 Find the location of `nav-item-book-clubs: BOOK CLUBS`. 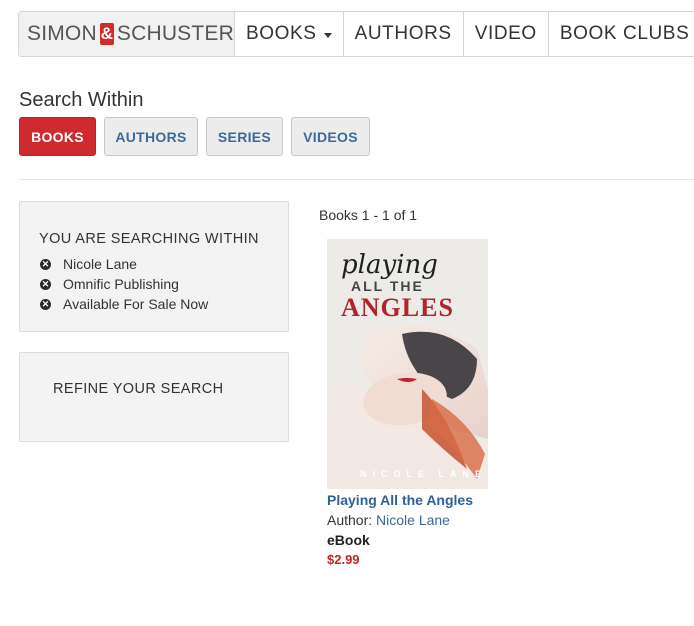

nav-item-book-clubs: BOOK CLUBS is located at coordinates (621, 34).